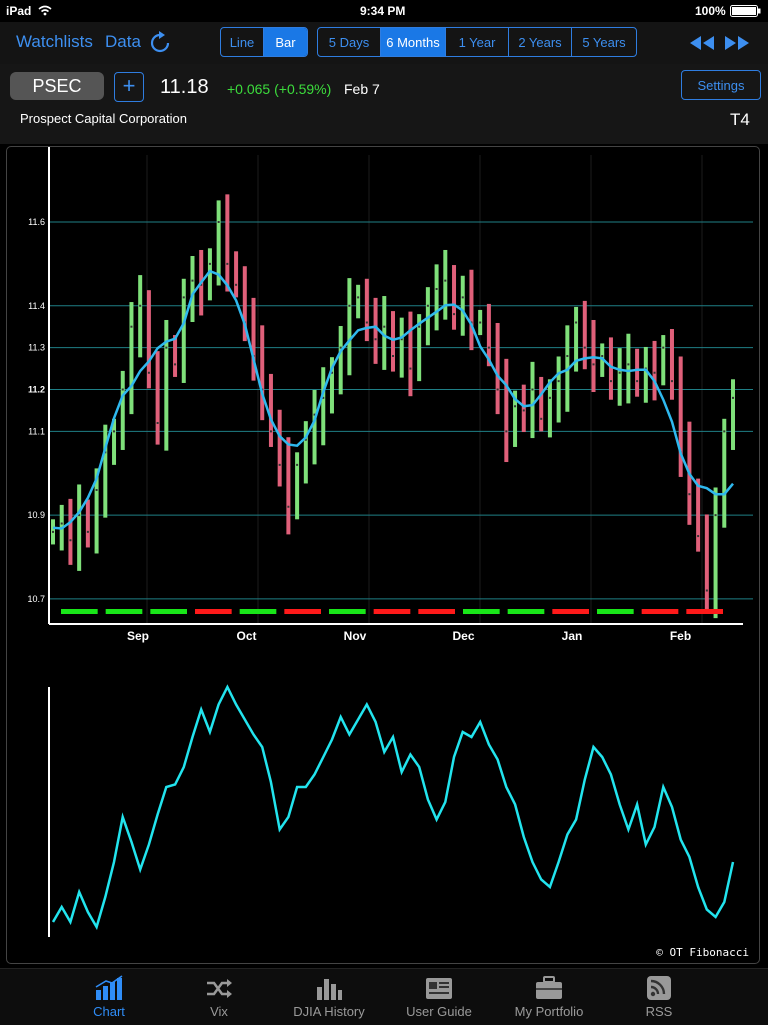 This screenshot has width=768, height=1025. What do you see at coordinates (349, 42) in the screenshot?
I see `range-5-days: 5 Days` at bounding box center [349, 42].